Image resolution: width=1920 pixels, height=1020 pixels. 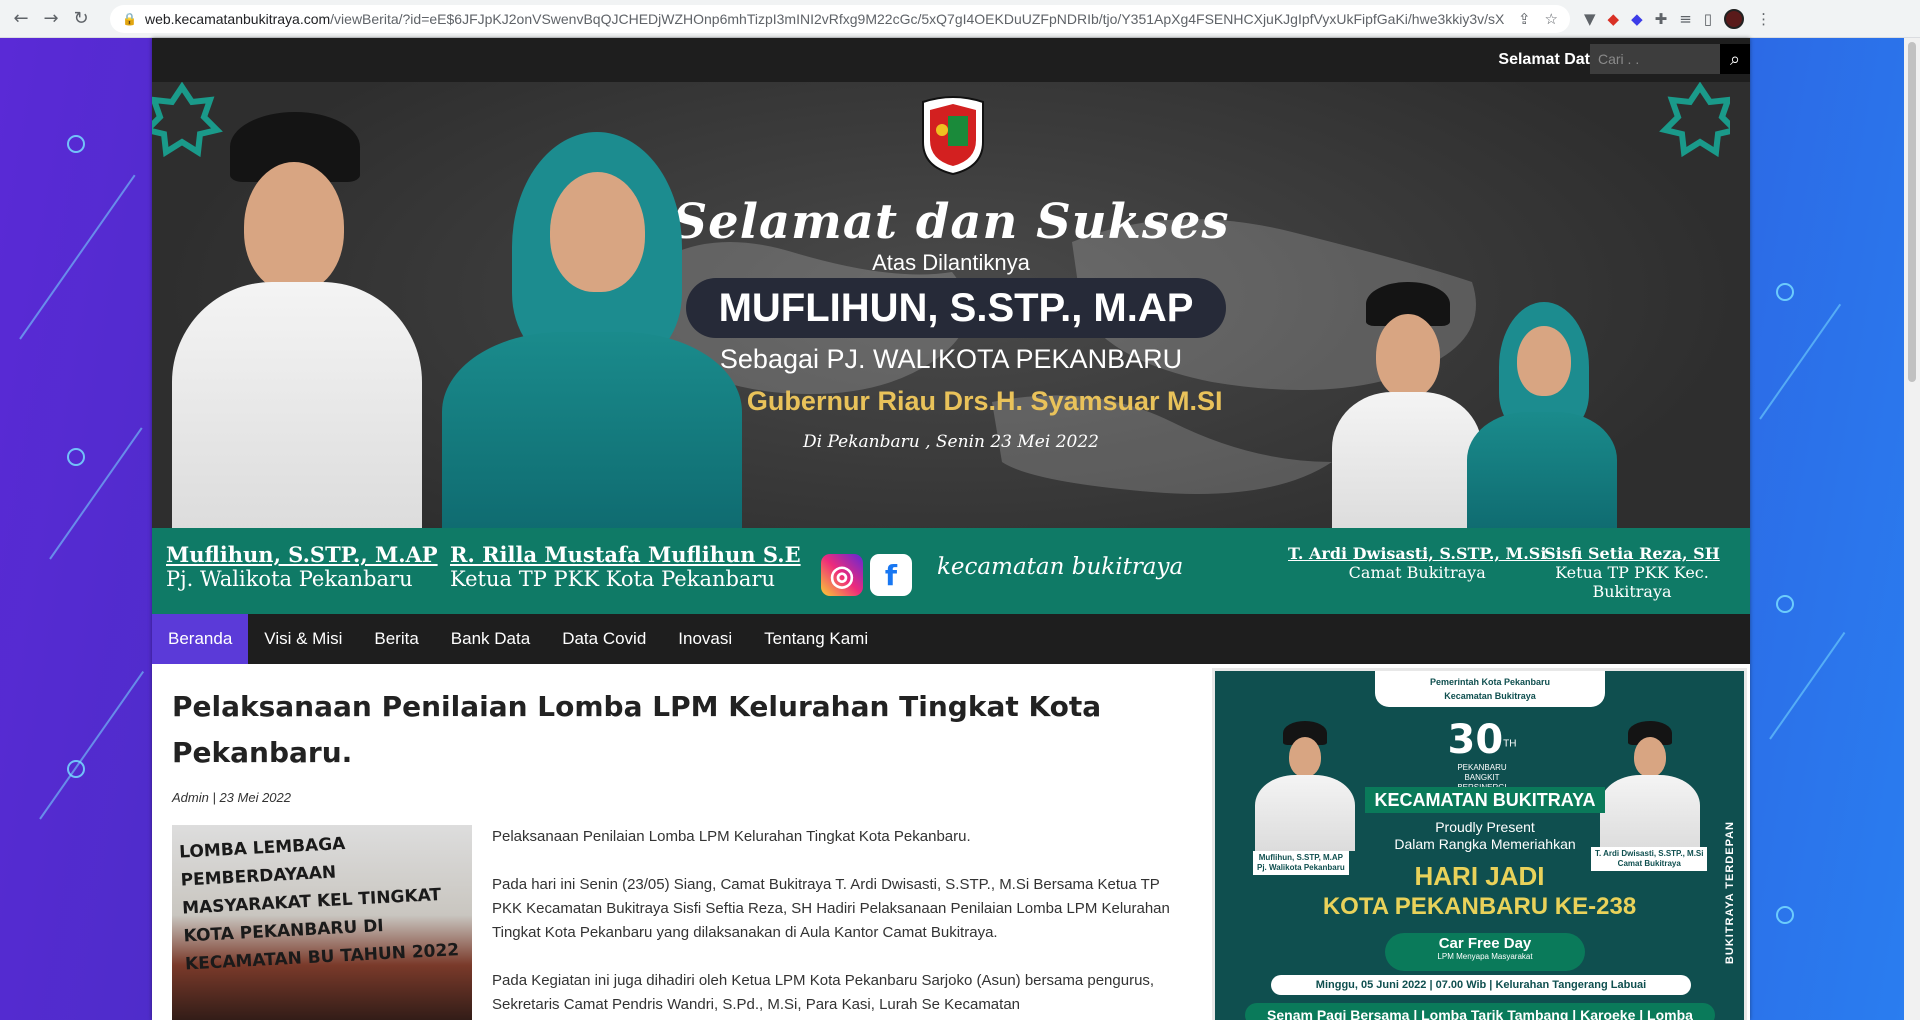 I want to click on caption-name: R. Rilla Mustafa Muflihun S.E, so click(x=625, y=554).